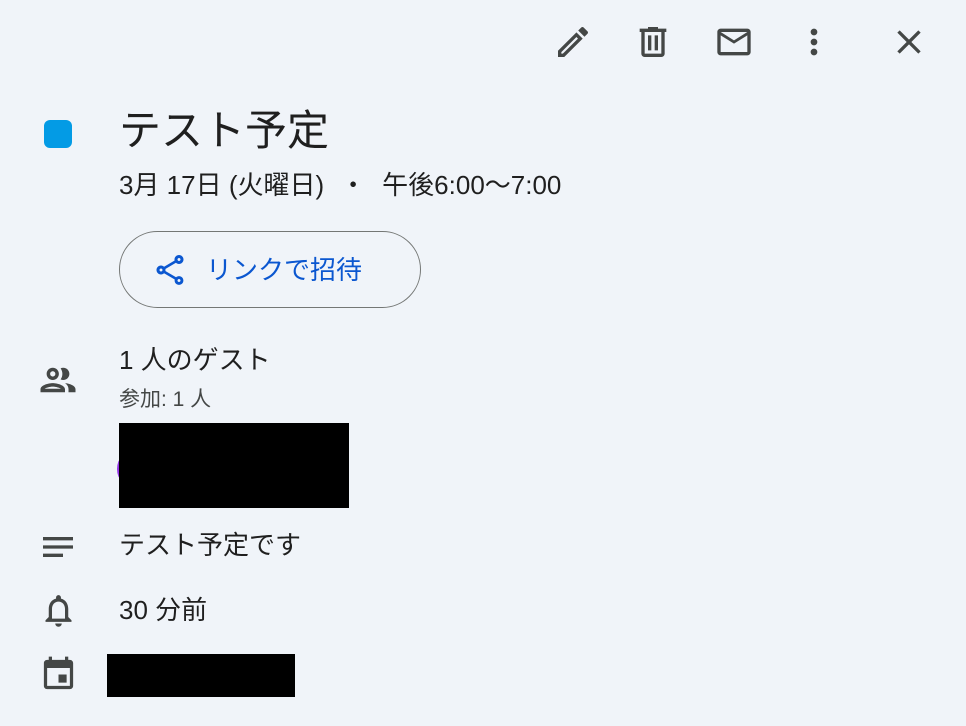 The height and width of the screenshot is (726, 966). I want to click on edit-button, so click(573, 42).